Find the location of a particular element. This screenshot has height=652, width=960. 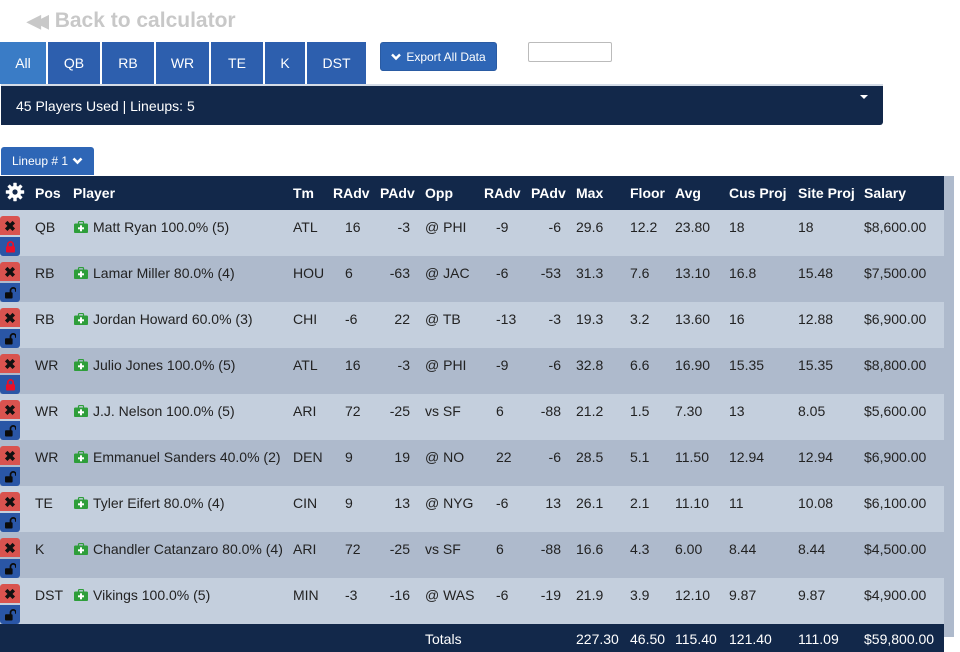

cell-floor: 7.6 is located at coordinates (640, 273).